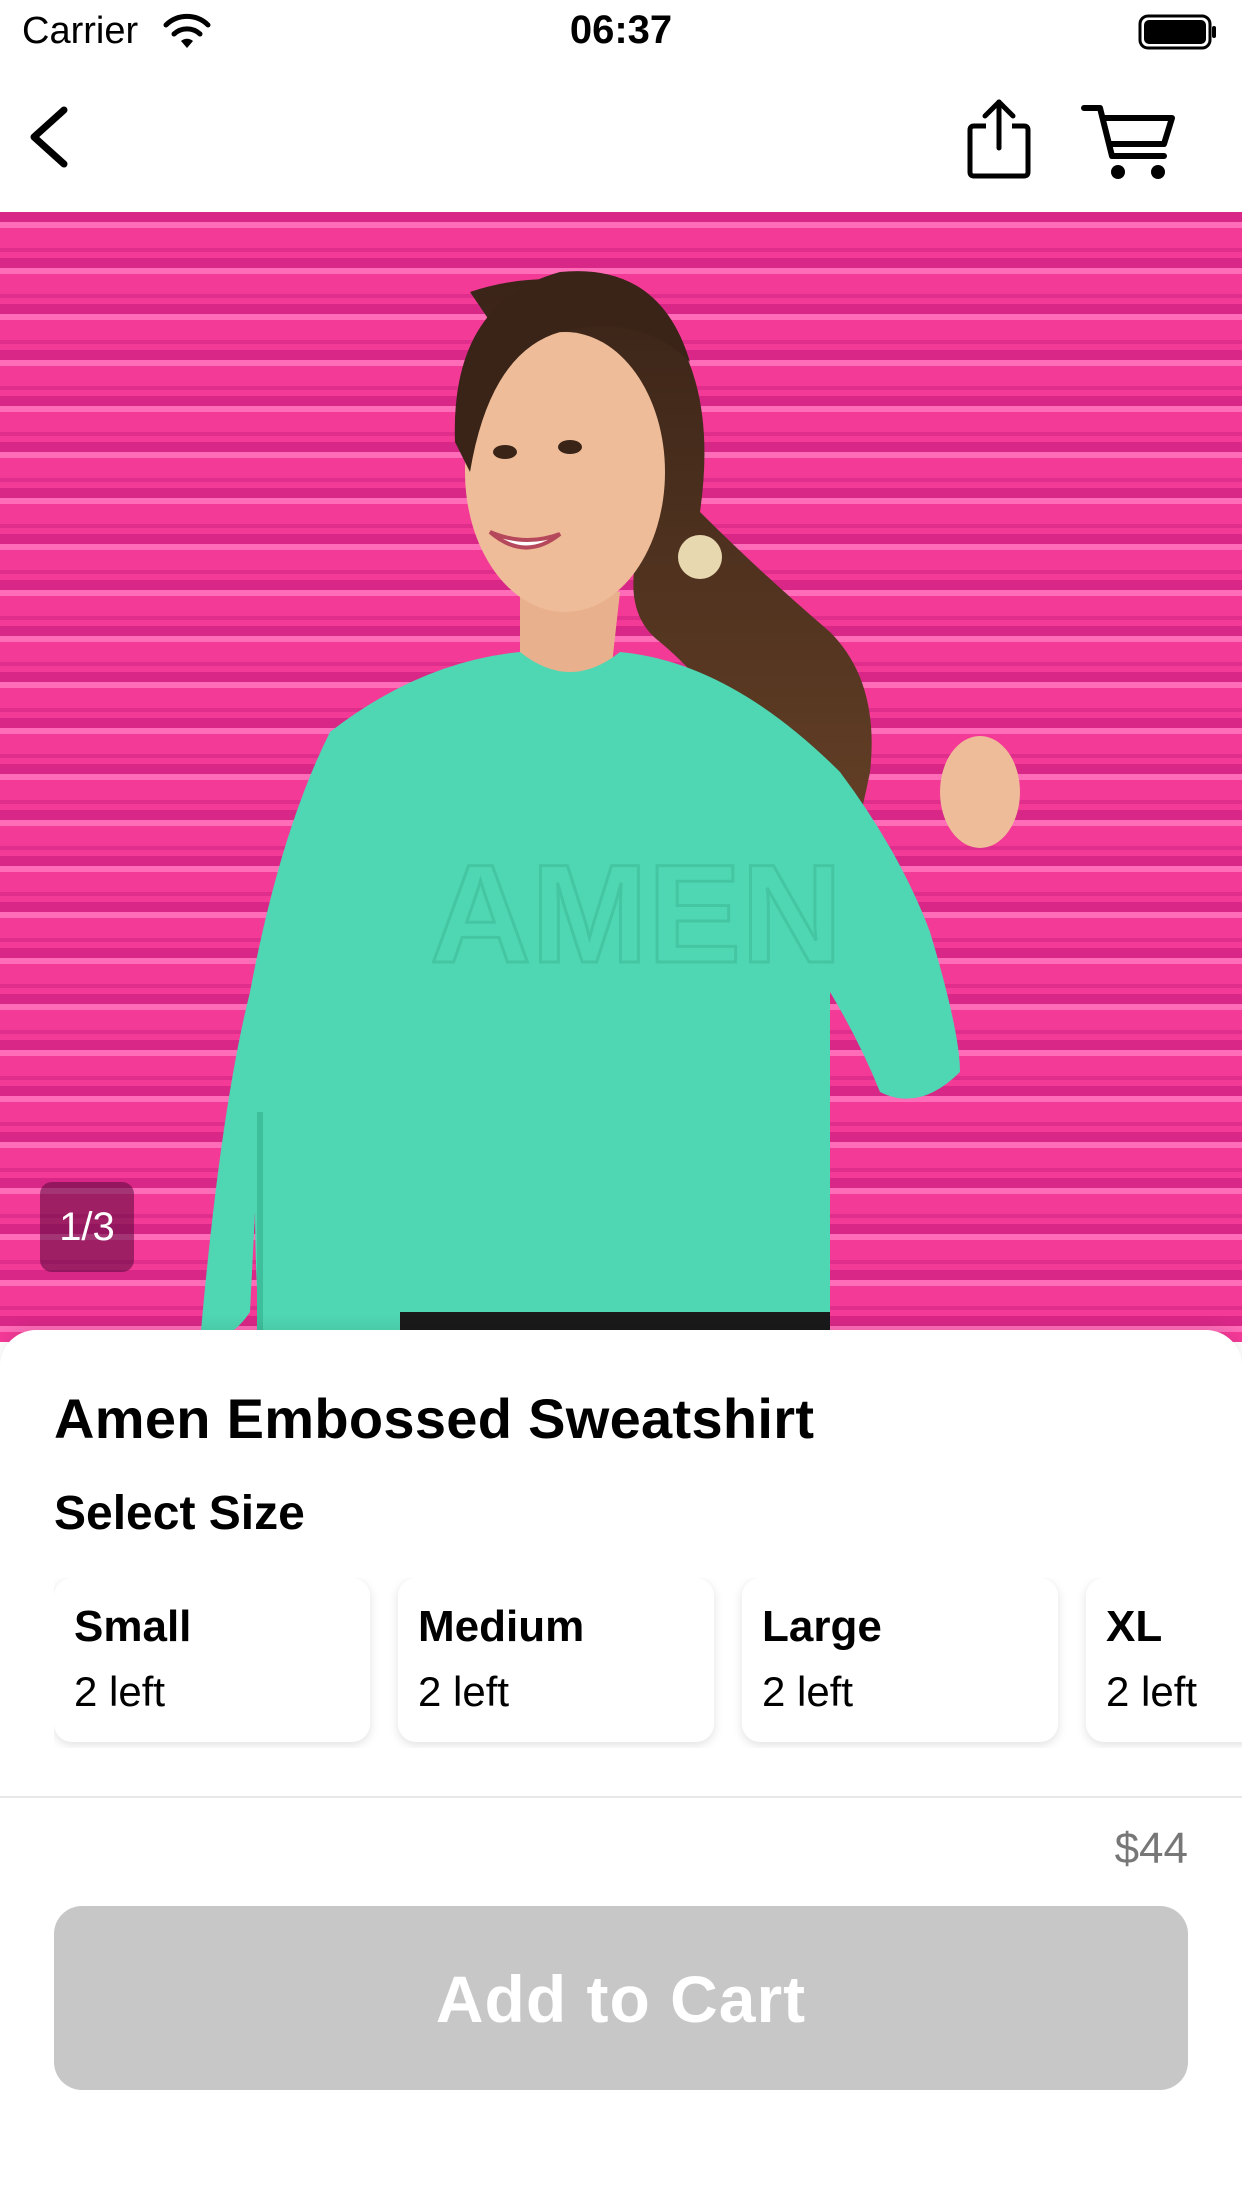  Describe the element at coordinates (501, 1626) in the screenshot. I see `size-name: Medium` at that location.